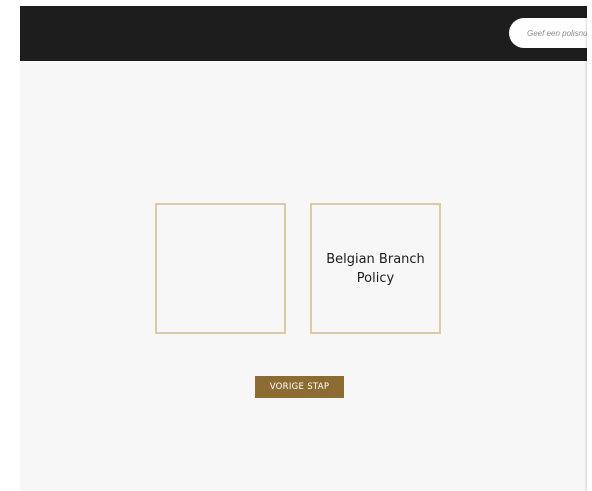 Image resolution: width=592 pixels, height=491 pixels. I want to click on option-card-empty, so click(220, 268).